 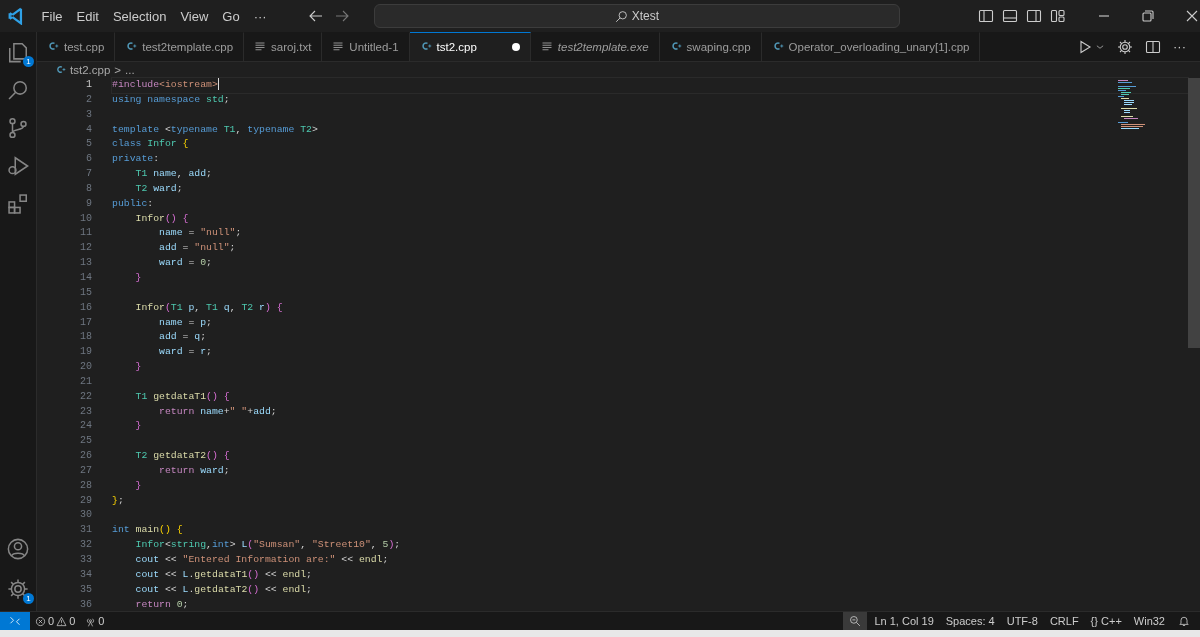 I want to click on command-search-field: Xtest, so click(x=636, y=16).